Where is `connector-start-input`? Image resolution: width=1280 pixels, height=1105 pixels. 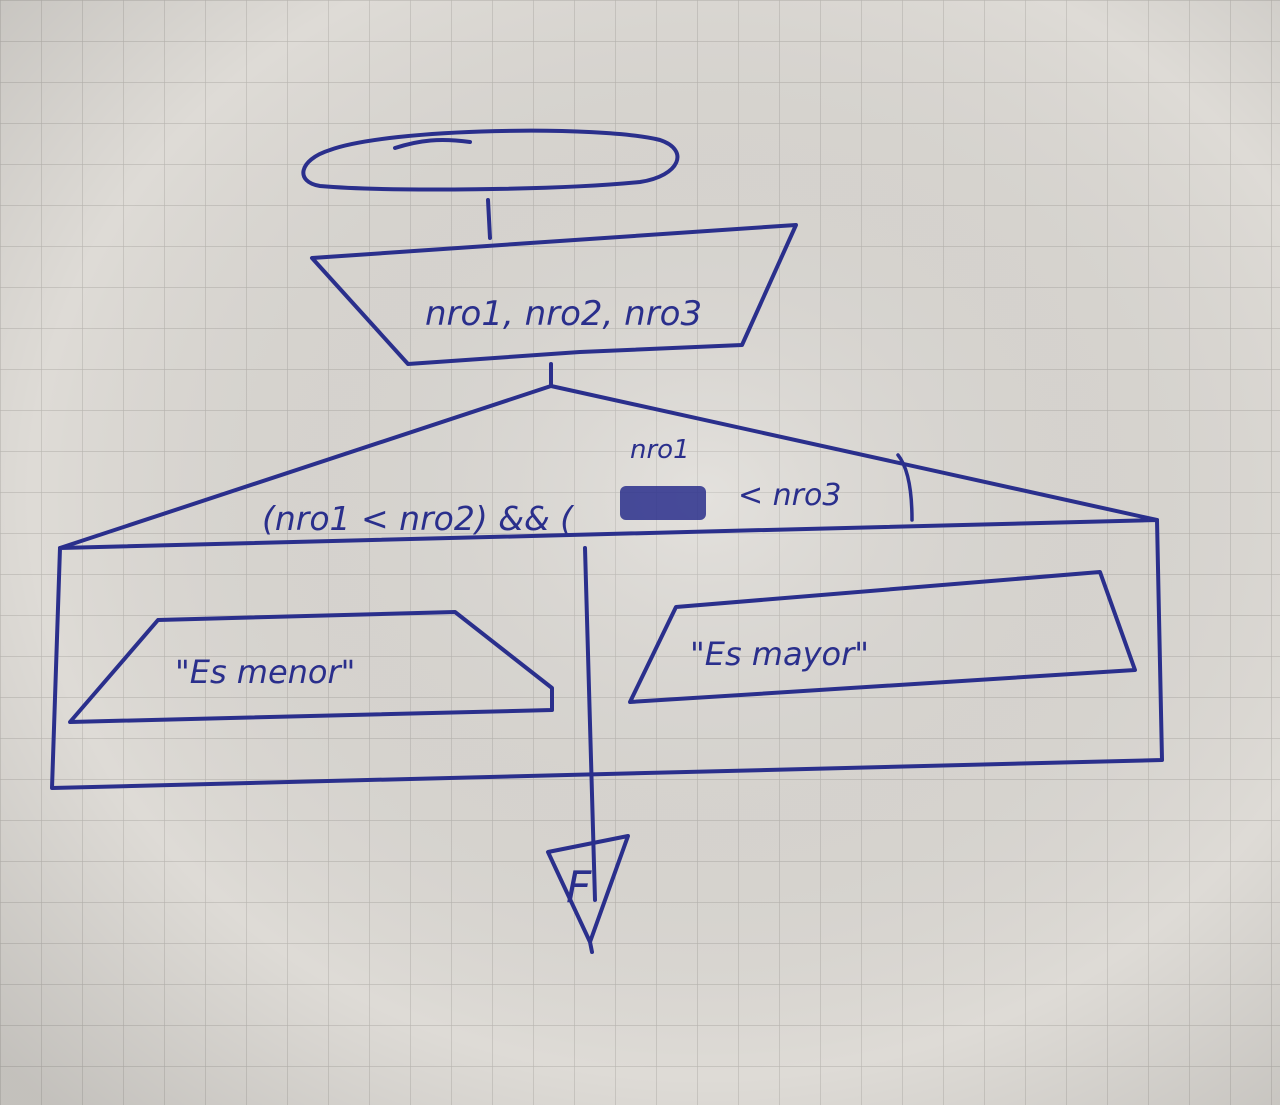 connector-start-input is located at coordinates (489, 219).